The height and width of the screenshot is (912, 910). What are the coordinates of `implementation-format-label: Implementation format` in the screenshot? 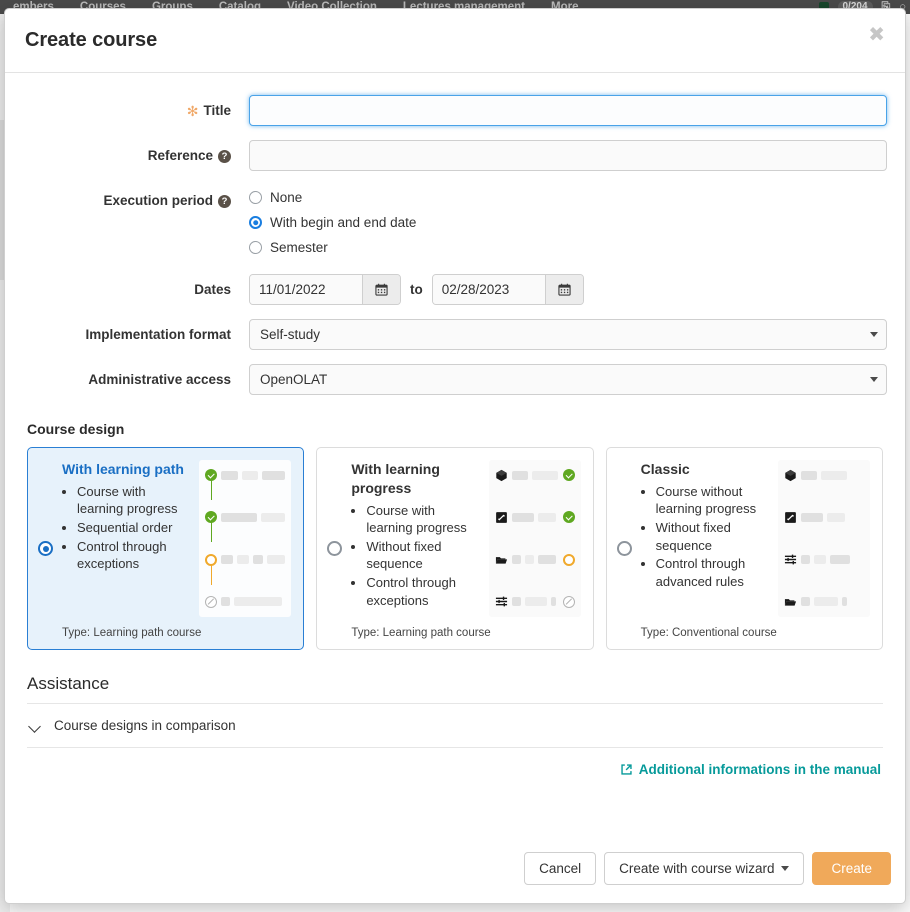 It's located at (136, 331).